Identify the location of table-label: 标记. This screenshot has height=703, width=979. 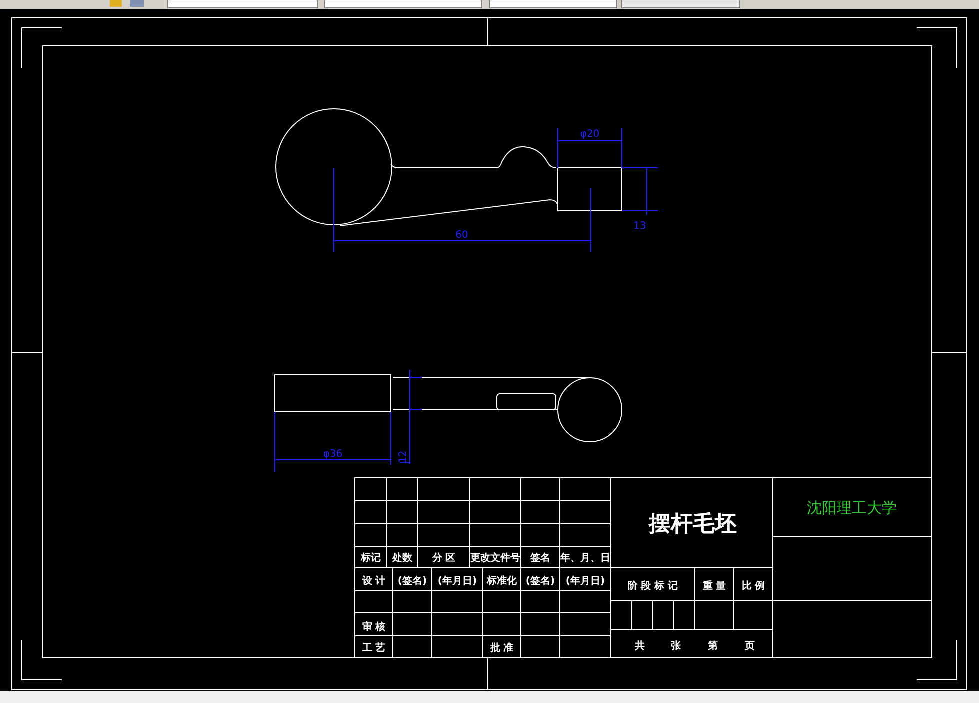
(371, 558).